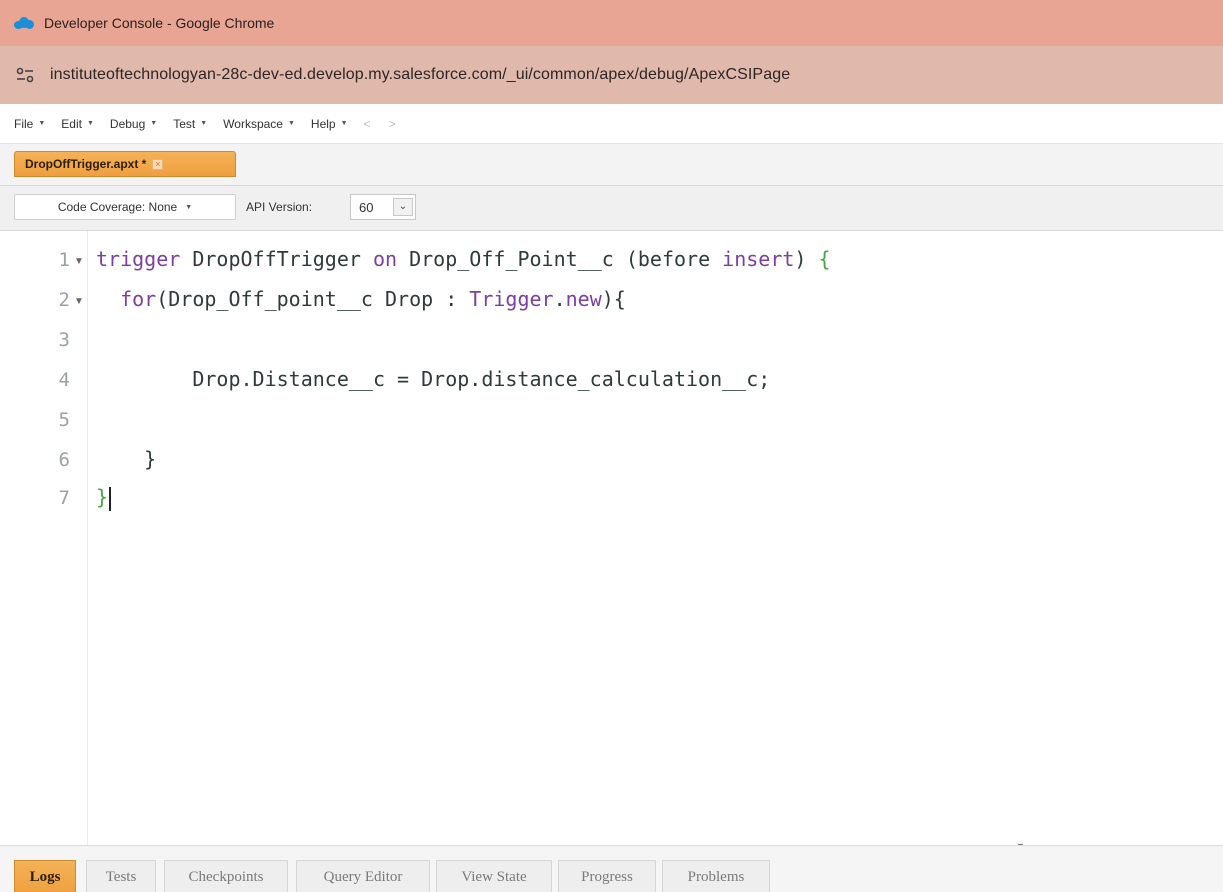 The image size is (1223, 892). Describe the element at coordinates (110, 498) in the screenshot. I see `text-cursor` at that location.